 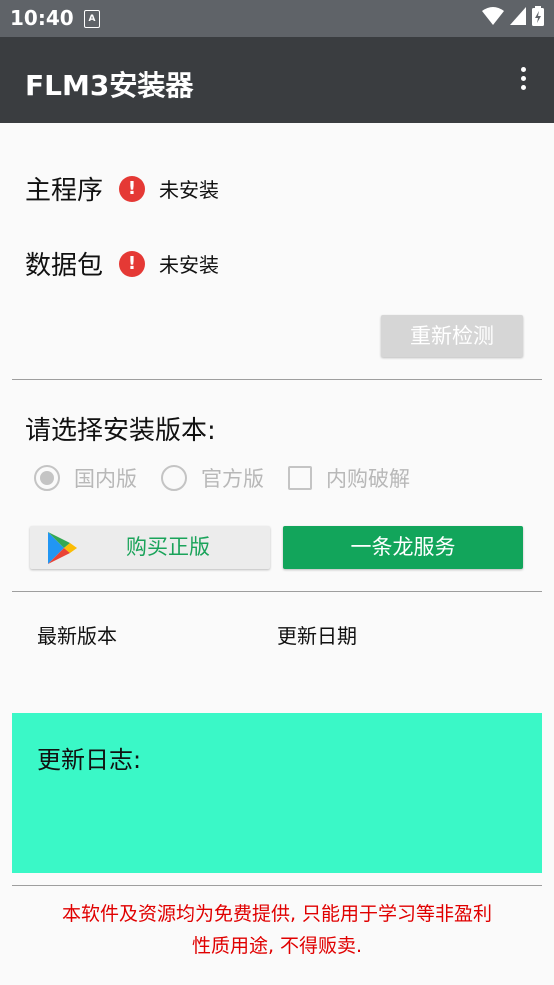 I want to click on notification-icon: A, so click(x=92, y=19).